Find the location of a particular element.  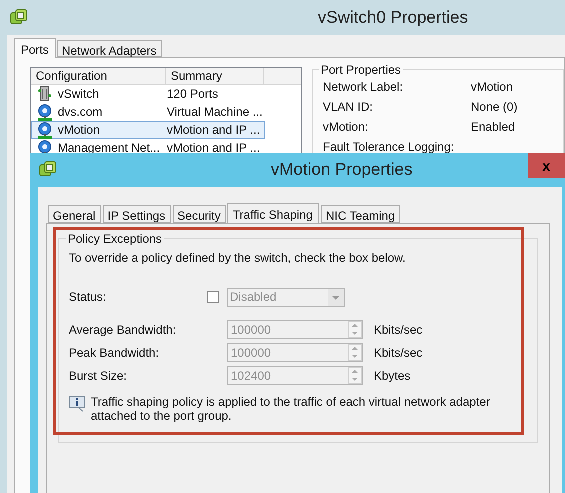

property-label: Network Label: is located at coordinates (363, 87).